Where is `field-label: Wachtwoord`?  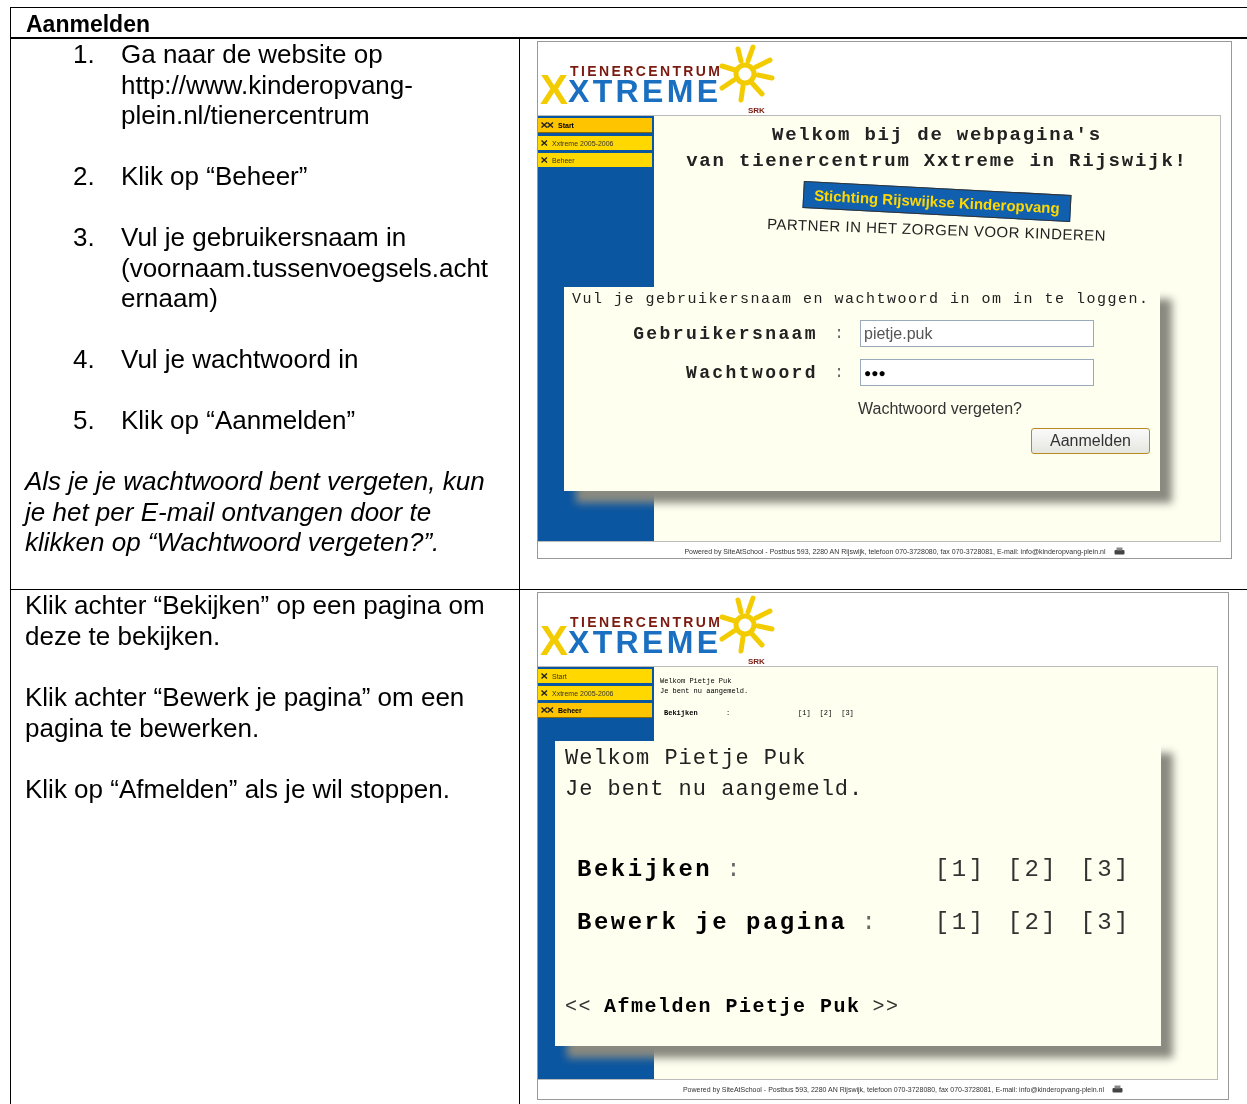
field-label: Wachtwoord is located at coordinates (751, 372).